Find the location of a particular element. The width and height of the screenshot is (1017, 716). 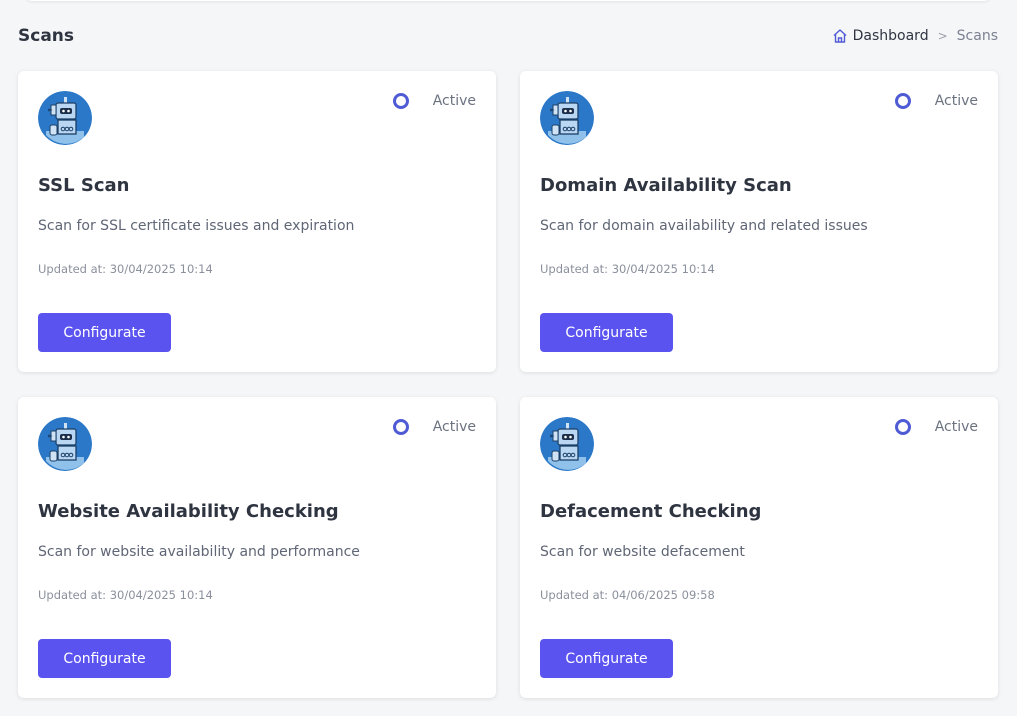

breadcrumb: Dashboard > Scans is located at coordinates (915, 36).